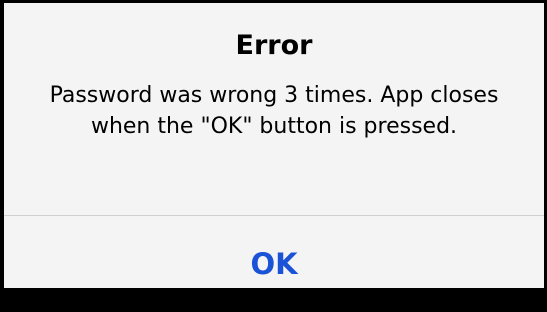 The width and height of the screenshot is (547, 312). Describe the element at coordinates (274, 45) in the screenshot. I see `alert-title: Error` at that location.